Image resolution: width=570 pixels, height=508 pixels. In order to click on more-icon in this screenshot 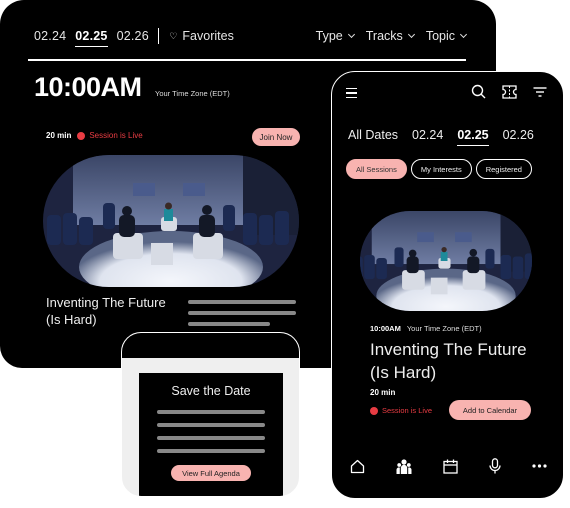, I will do `click(539, 466)`.